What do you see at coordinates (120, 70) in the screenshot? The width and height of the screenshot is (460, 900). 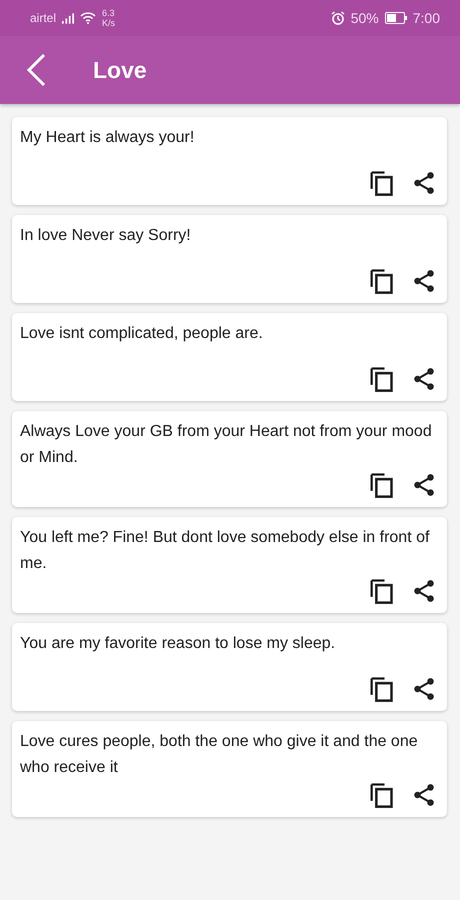 I see `screen-title: Love` at bounding box center [120, 70].